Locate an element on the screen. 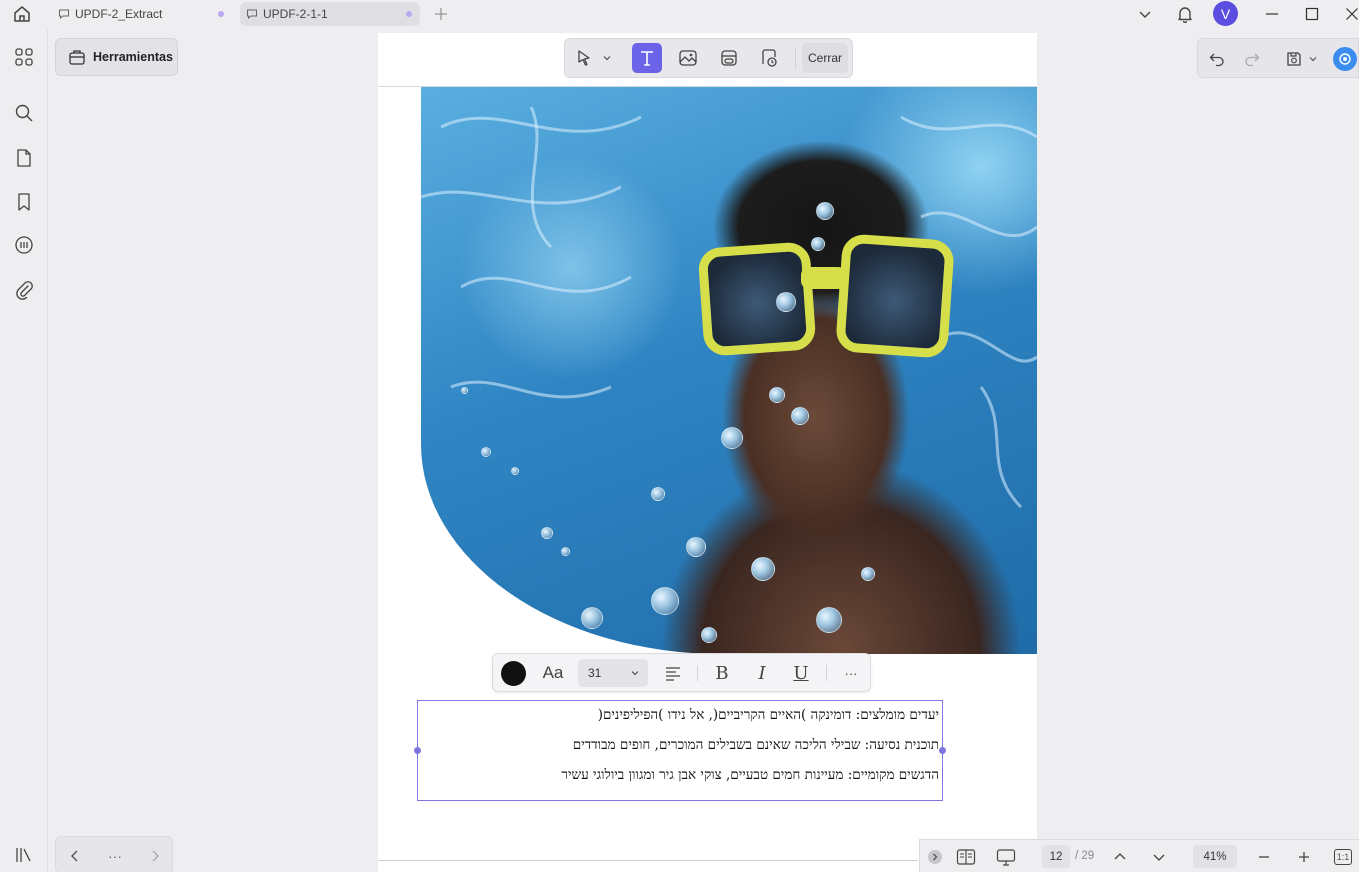 The width and height of the screenshot is (1359, 872). page-navigator: ··· is located at coordinates (114, 854).